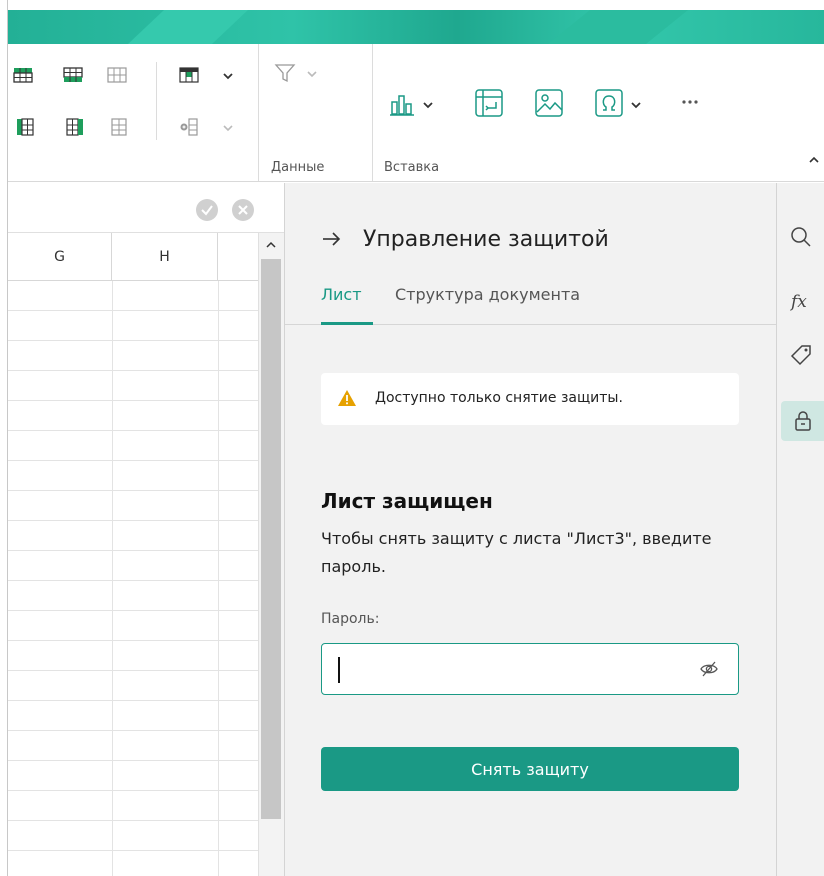 This screenshot has width=824, height=876. What do you see at coordinates (285, 73) in the screenshot?
I see `filter-icon` at bounding box center [285, 73].